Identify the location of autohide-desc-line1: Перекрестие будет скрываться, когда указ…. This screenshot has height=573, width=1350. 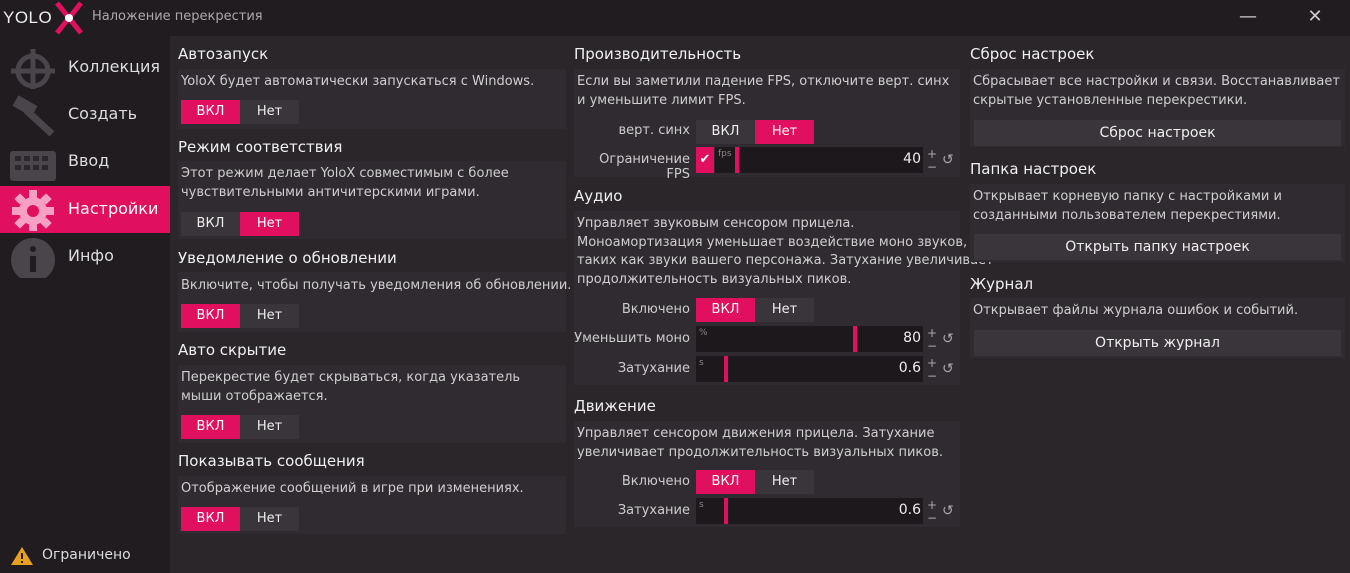
(351, 377).